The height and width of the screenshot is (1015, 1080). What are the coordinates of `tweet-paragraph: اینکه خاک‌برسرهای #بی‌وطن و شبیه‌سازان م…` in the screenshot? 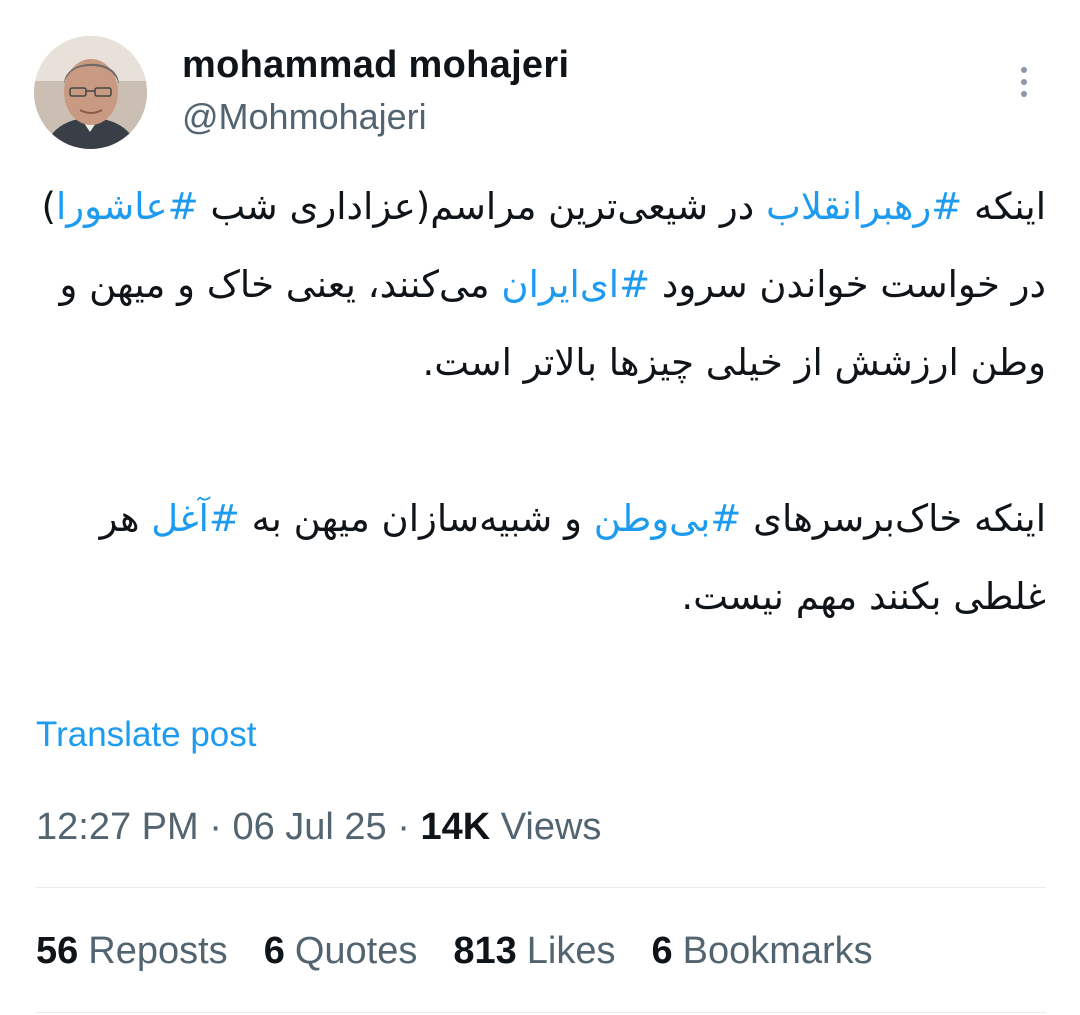 It's located at (541, 558).